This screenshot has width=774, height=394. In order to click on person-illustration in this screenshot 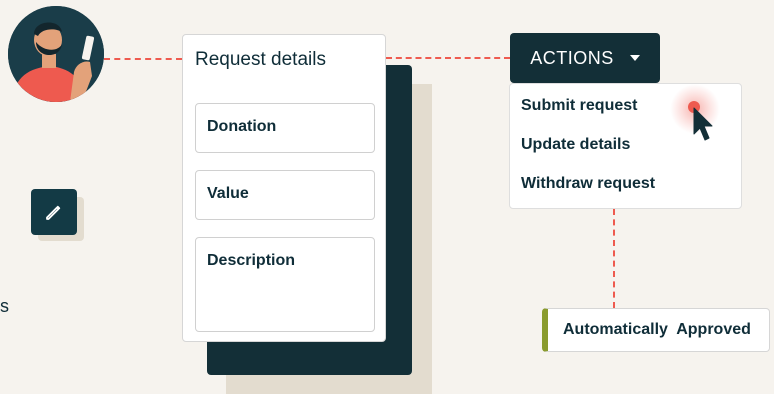, I will do `click(56, 54)`.